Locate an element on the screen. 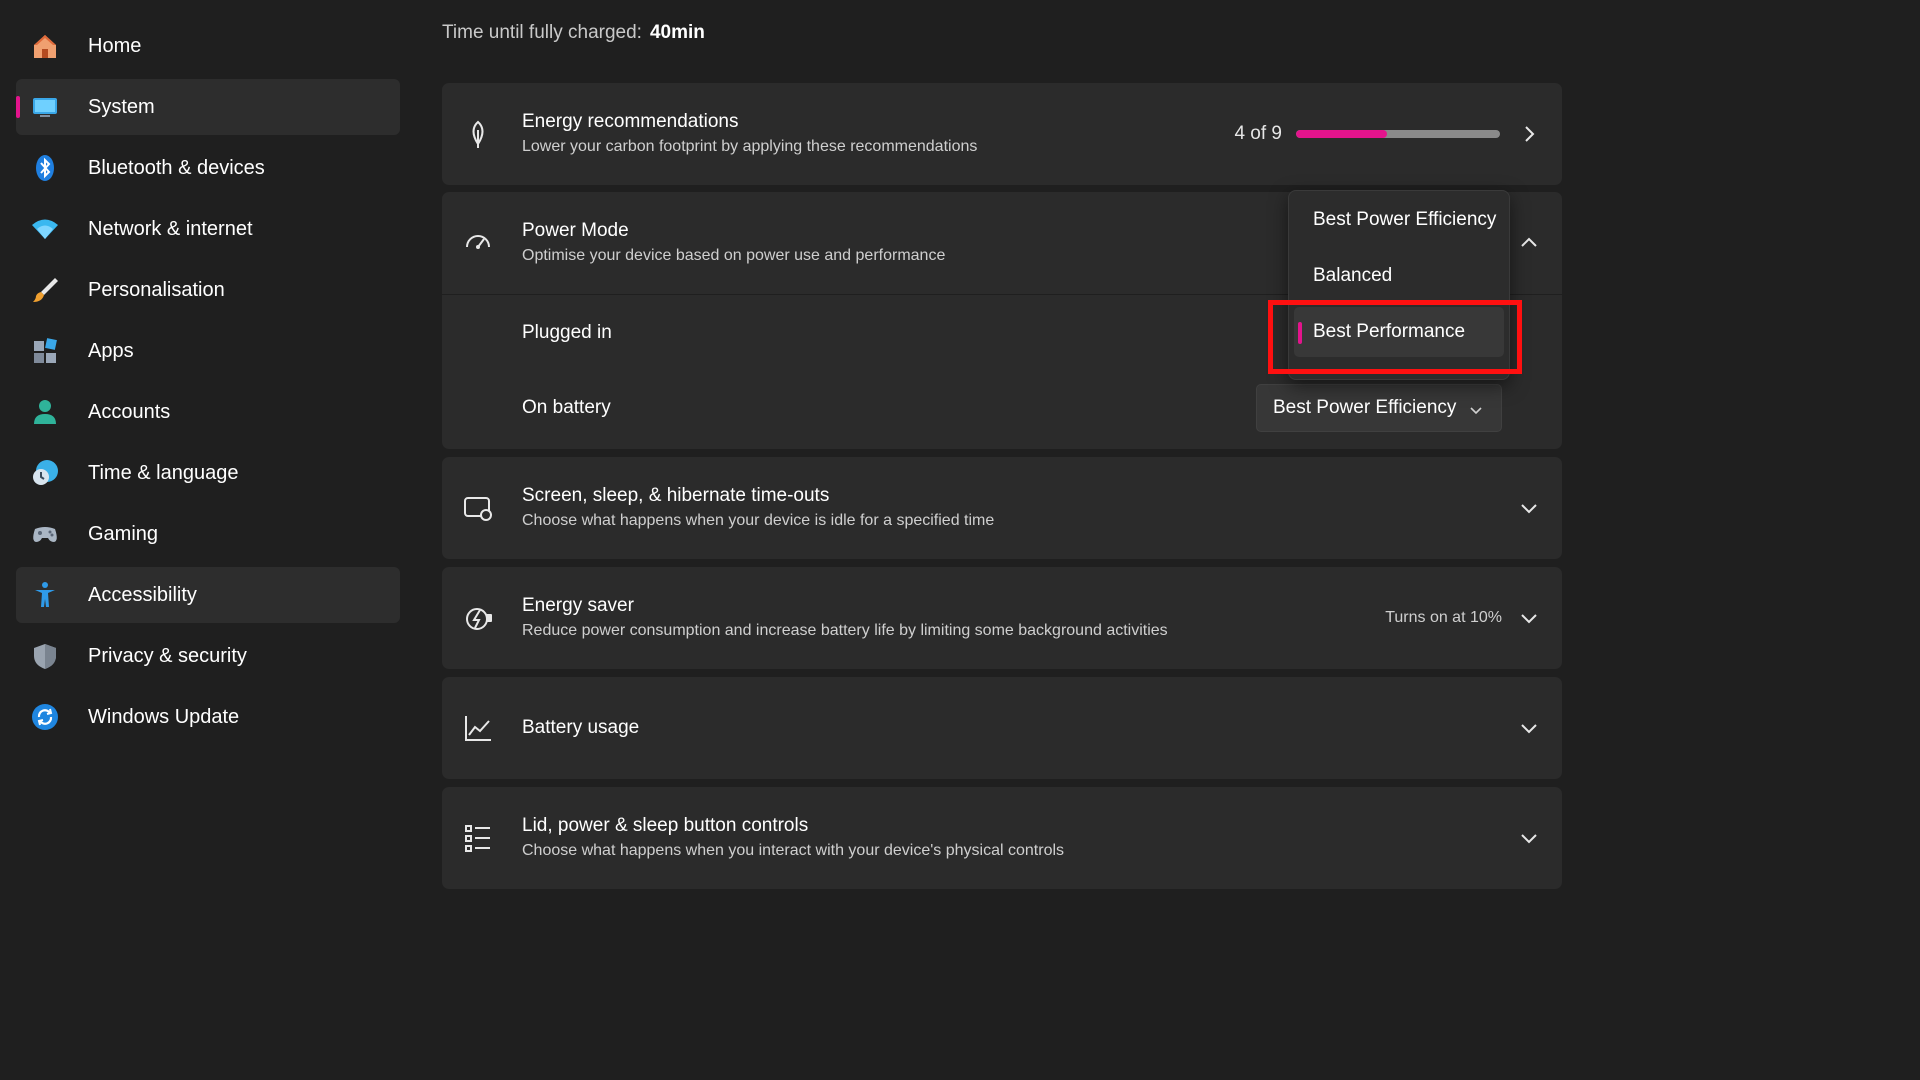  chevron-up-icon is located at coordinates (1529, 243).